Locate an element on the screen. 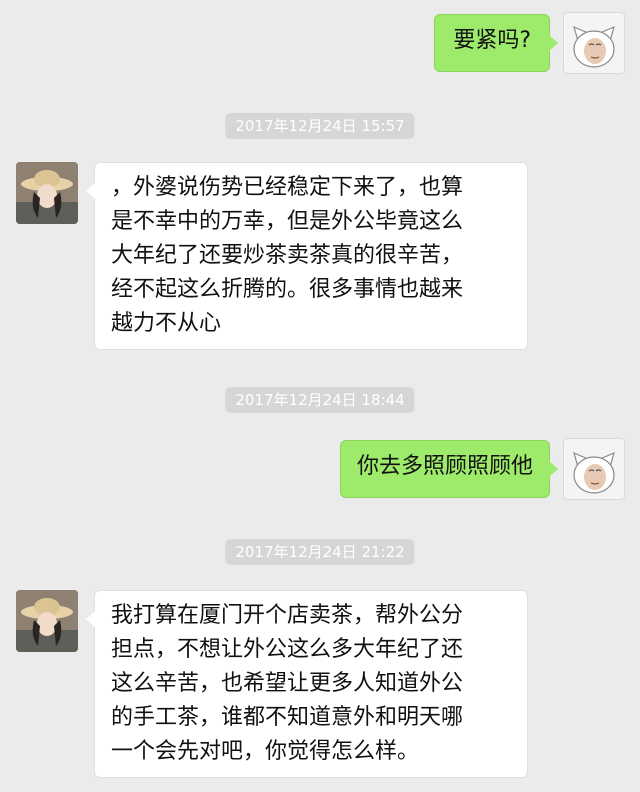 The height and width of the screenshot is (792, 640). message-text: 要紧吗? is located at coordinates (492, 40).